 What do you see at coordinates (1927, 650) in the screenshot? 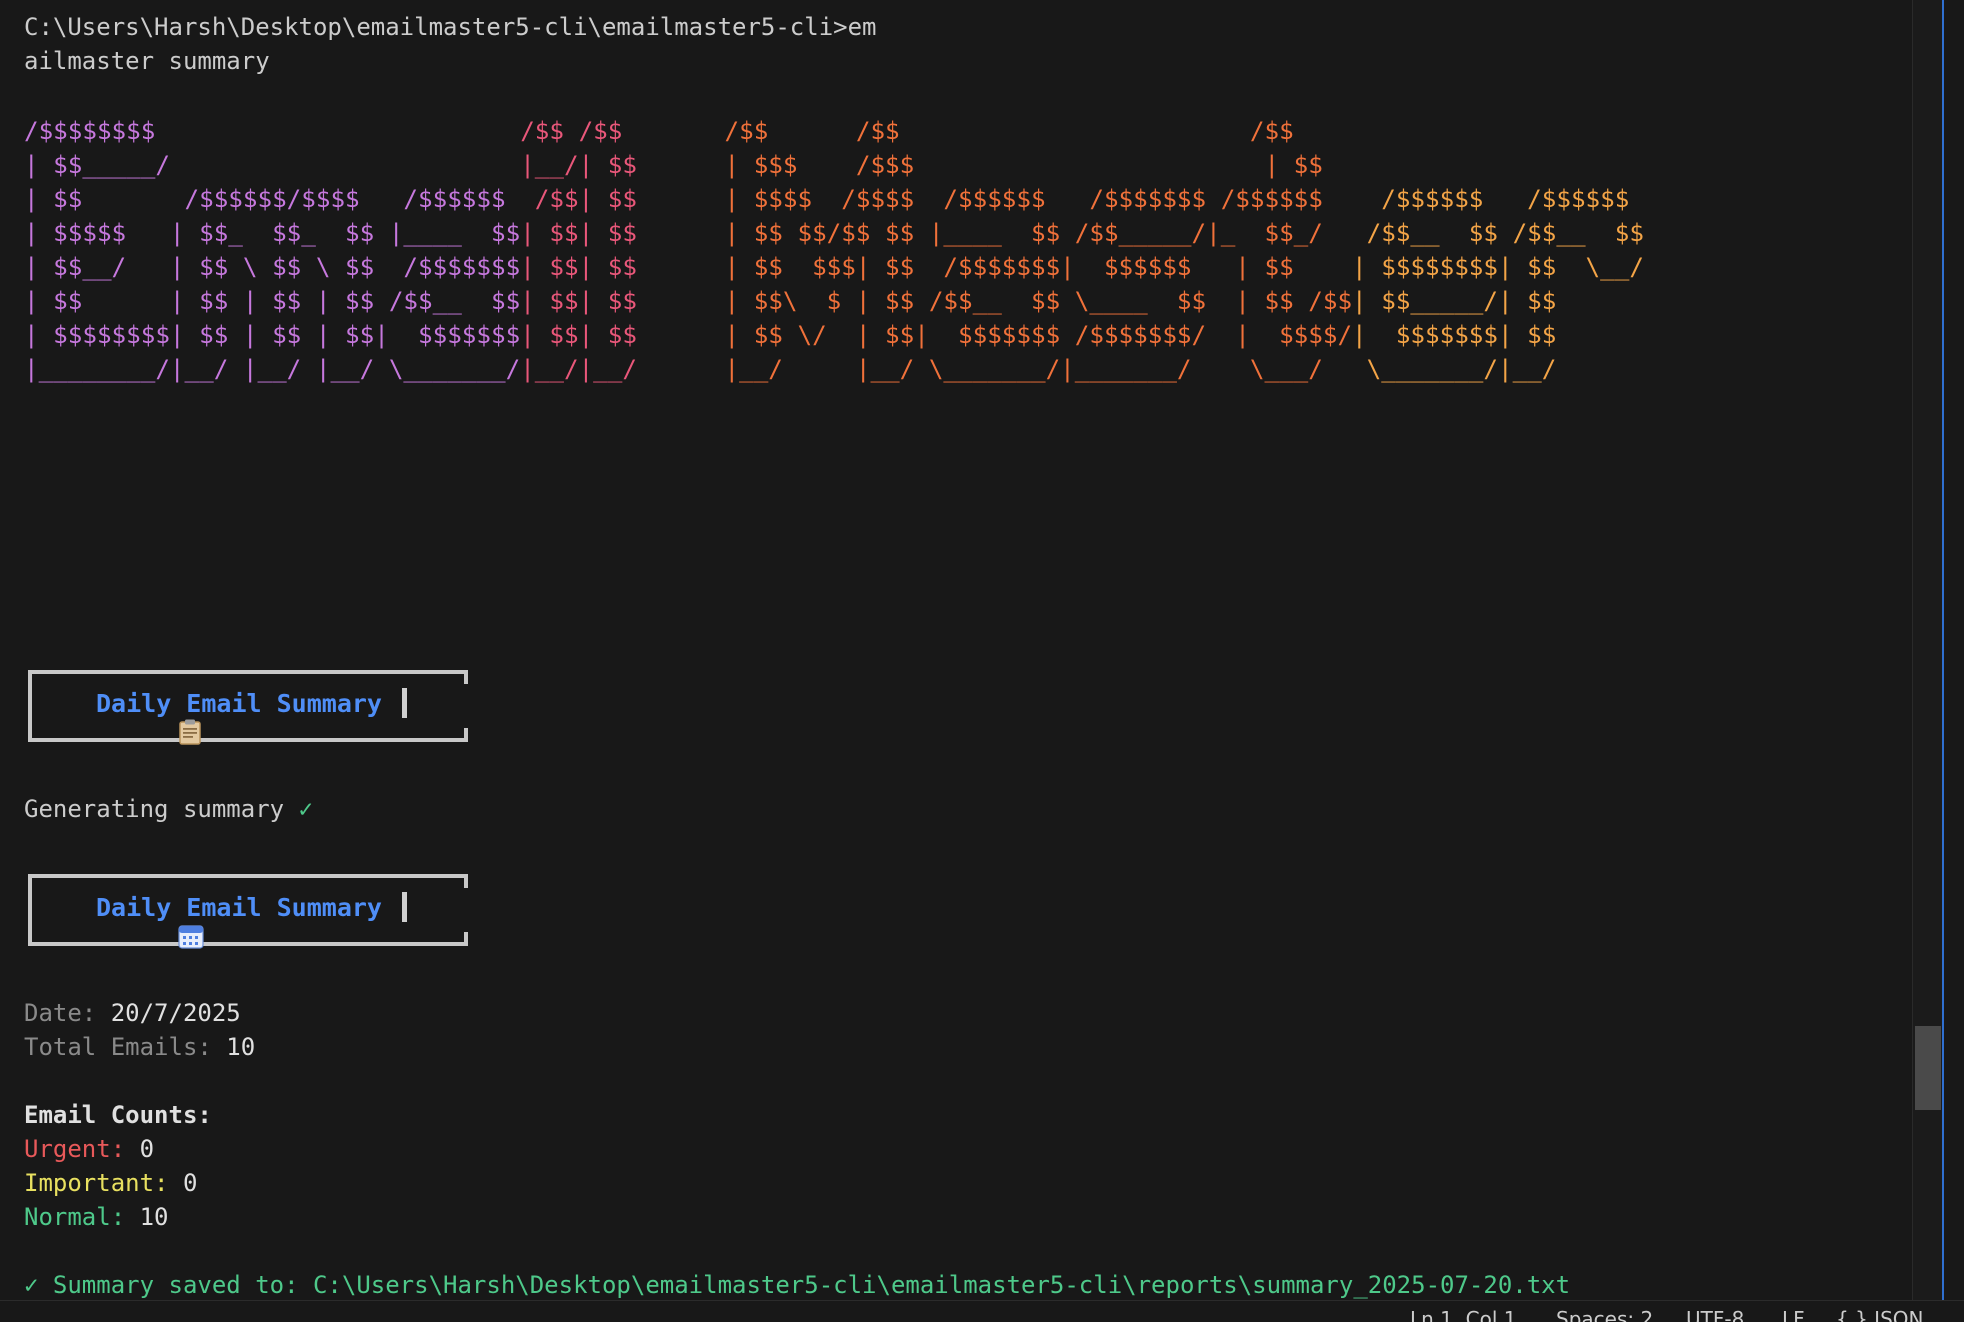
I see `terminal-scrollbar` at bounding box center [1927, 650].